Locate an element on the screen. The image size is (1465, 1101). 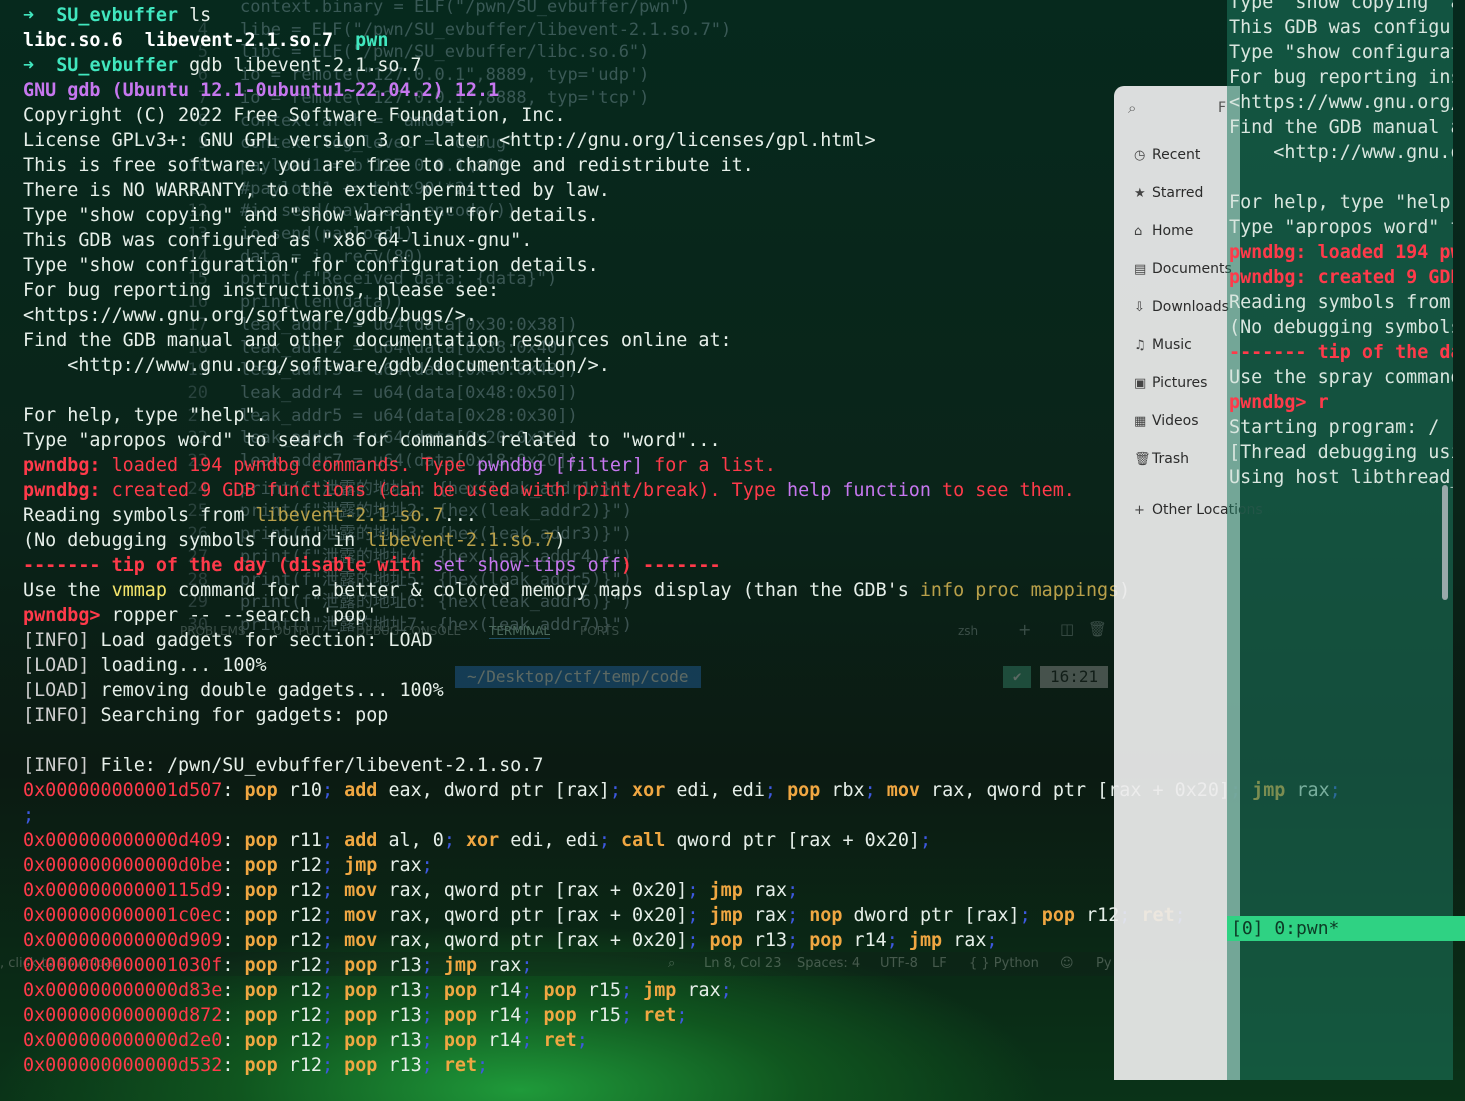
sidebar-item-label: Downloads is located at coordinates (1190, 307).